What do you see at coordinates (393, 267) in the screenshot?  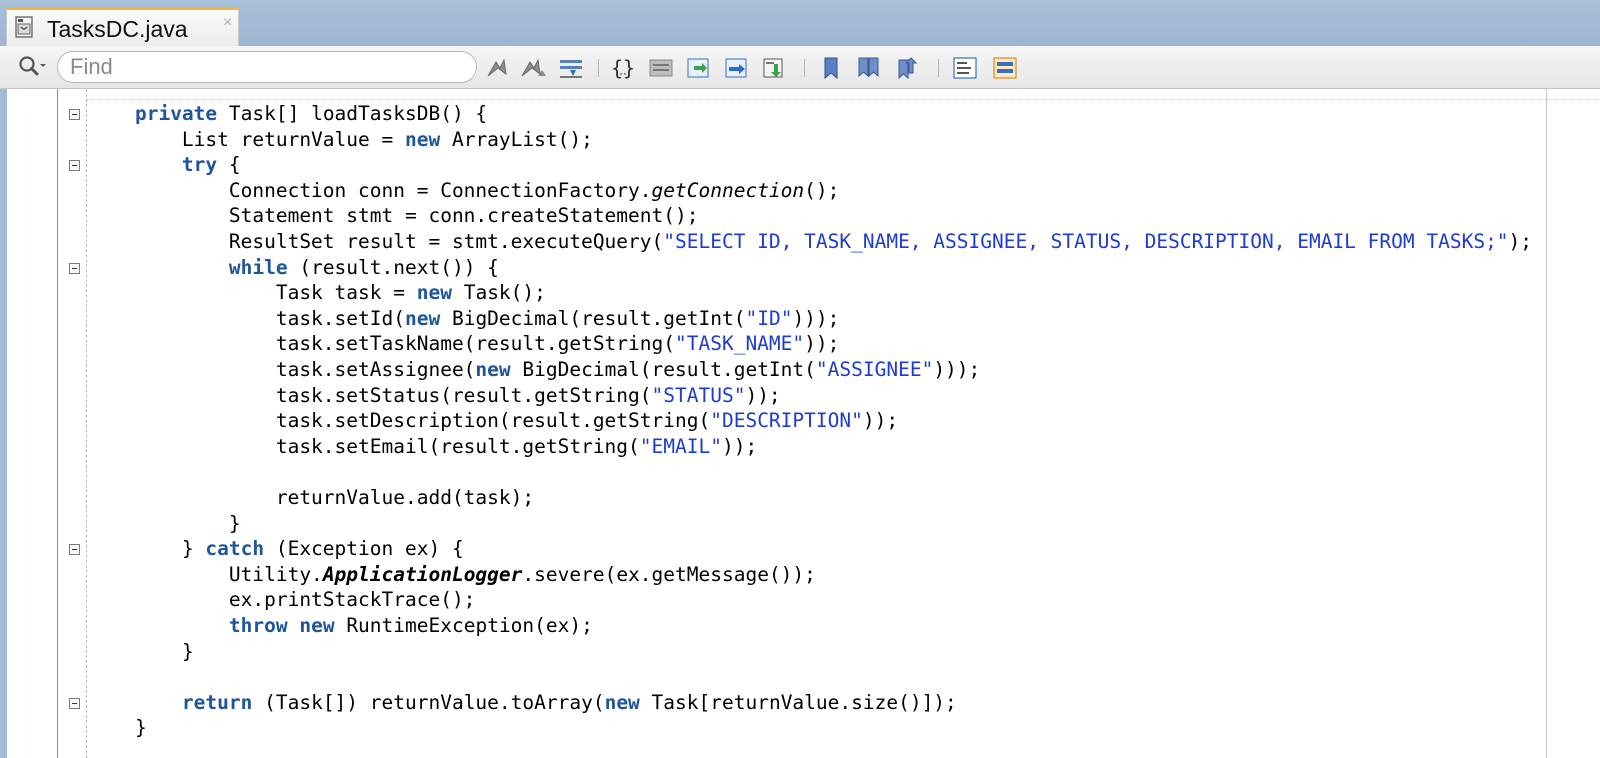 I see `code-token: (result.next()) {` at bounding box center [393, 267].